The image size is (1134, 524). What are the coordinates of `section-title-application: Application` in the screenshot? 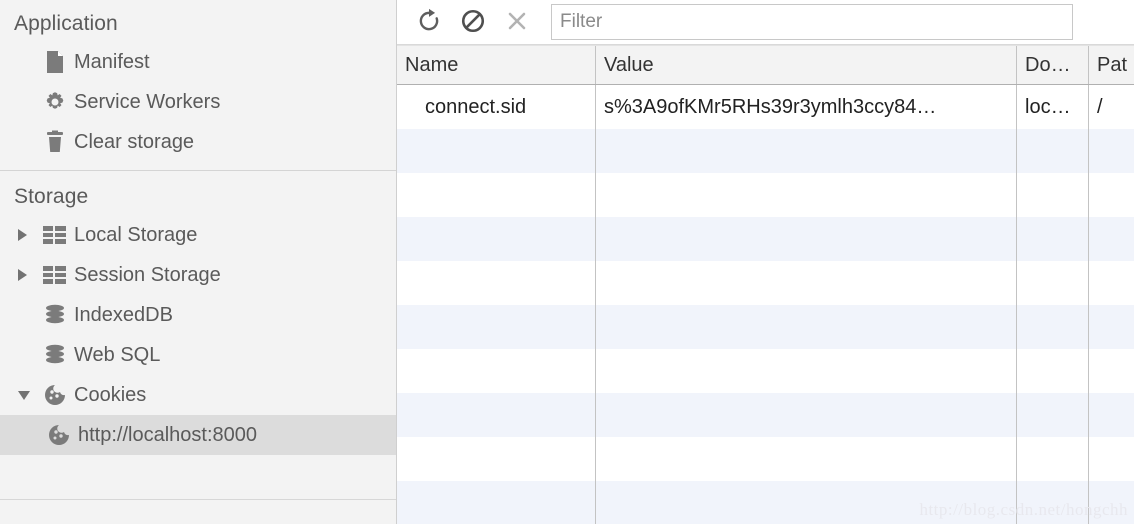 It's located at (66, 23).